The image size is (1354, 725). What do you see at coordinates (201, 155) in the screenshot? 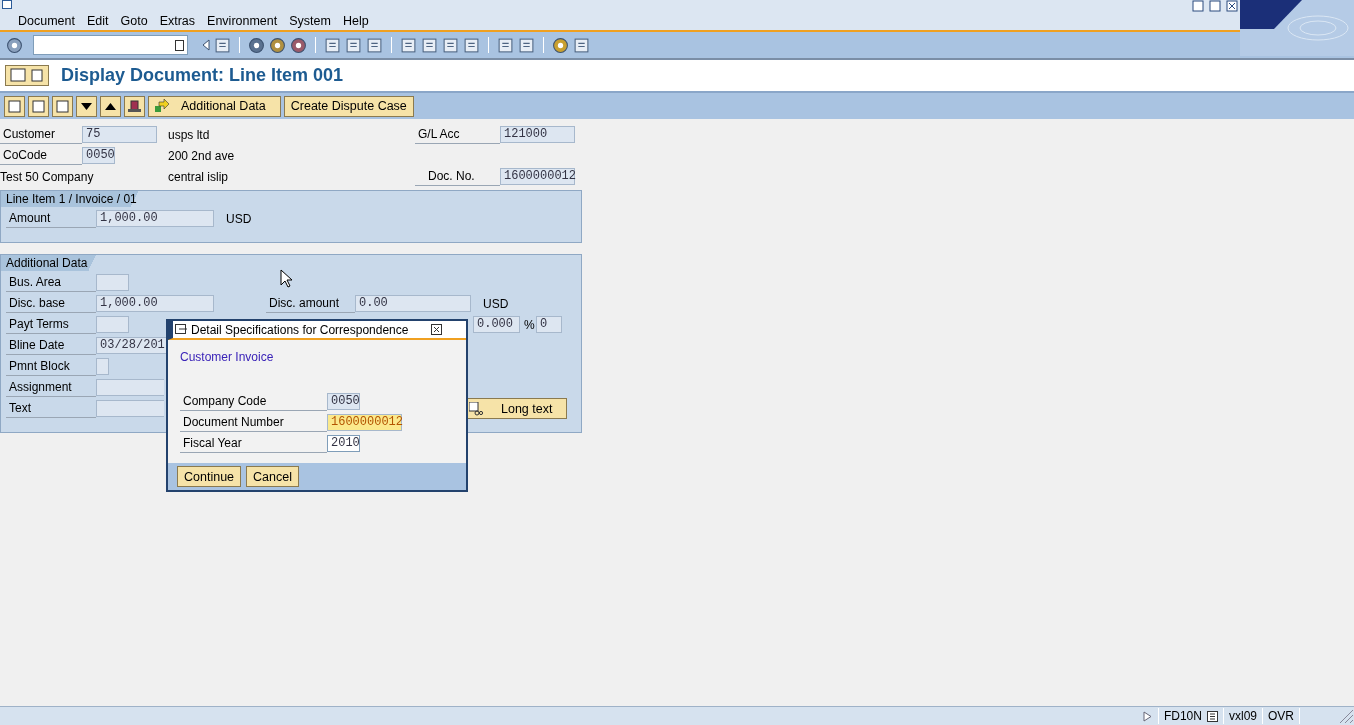
I see `street-address: 200 2nd ave` at bounding box center [201, 155].